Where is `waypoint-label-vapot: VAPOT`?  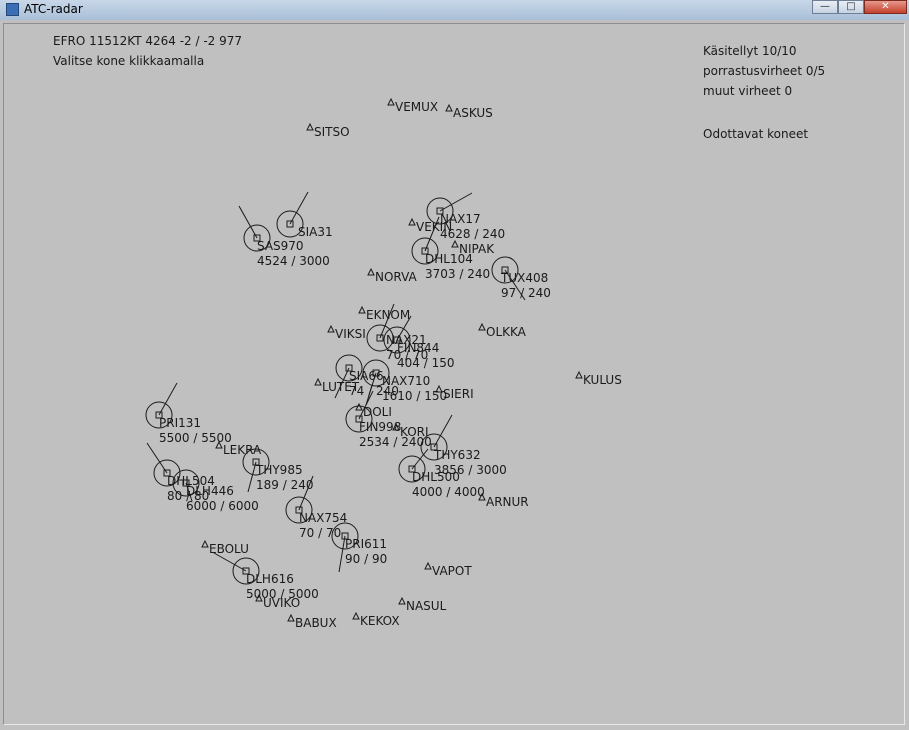
waypoint-label-vapot: VAPOT is located at coordinates (452, 571).